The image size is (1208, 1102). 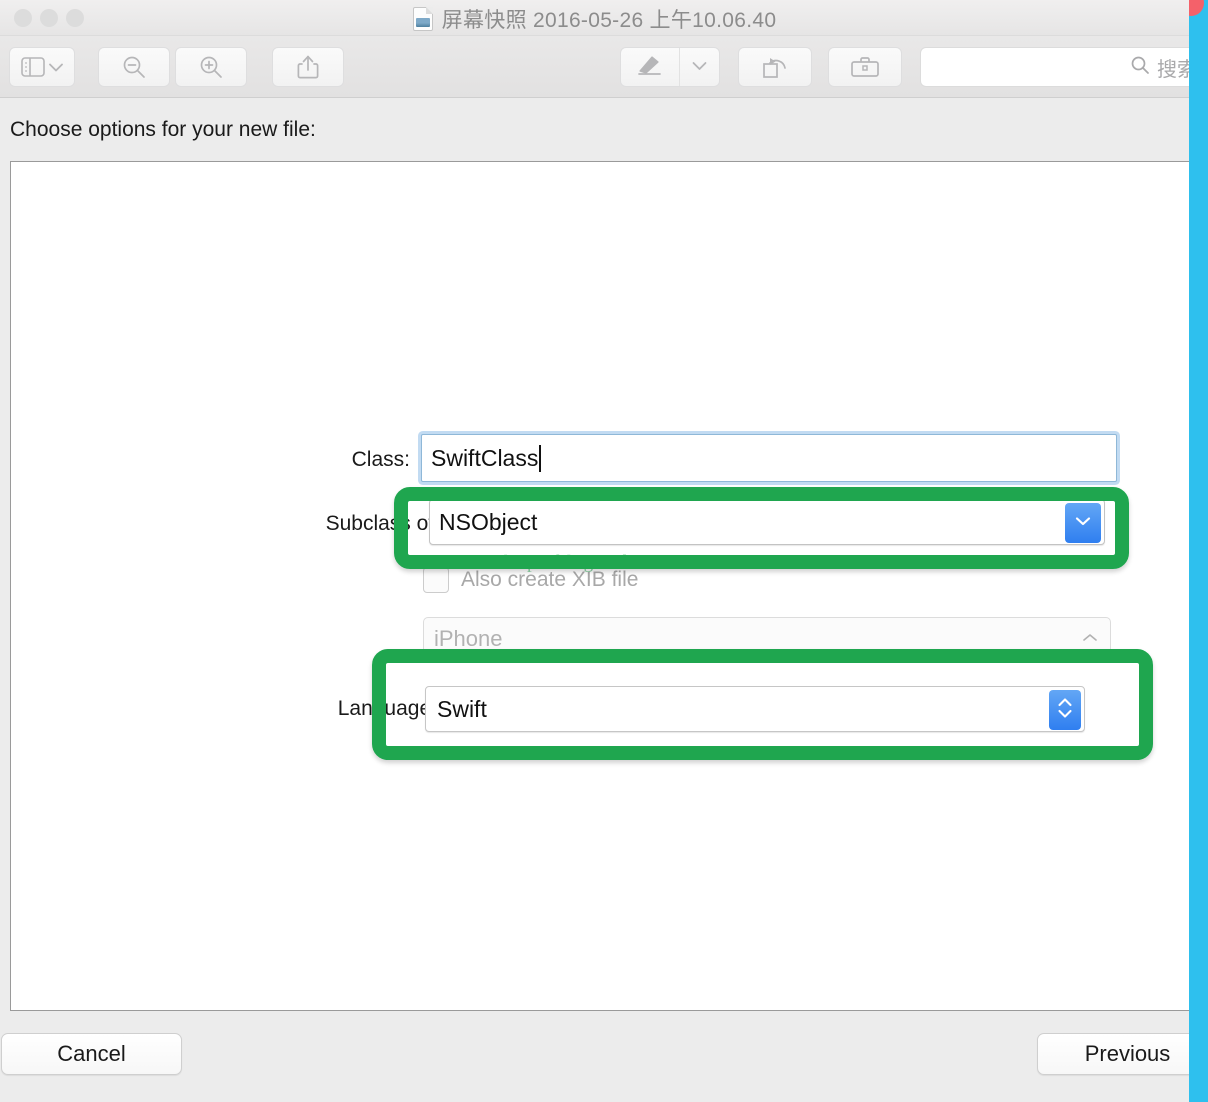 What do you see at coordinates (755, 709) in the screenshot?
I see `language-popup-button: Swift` at bounding box center [755, 709].